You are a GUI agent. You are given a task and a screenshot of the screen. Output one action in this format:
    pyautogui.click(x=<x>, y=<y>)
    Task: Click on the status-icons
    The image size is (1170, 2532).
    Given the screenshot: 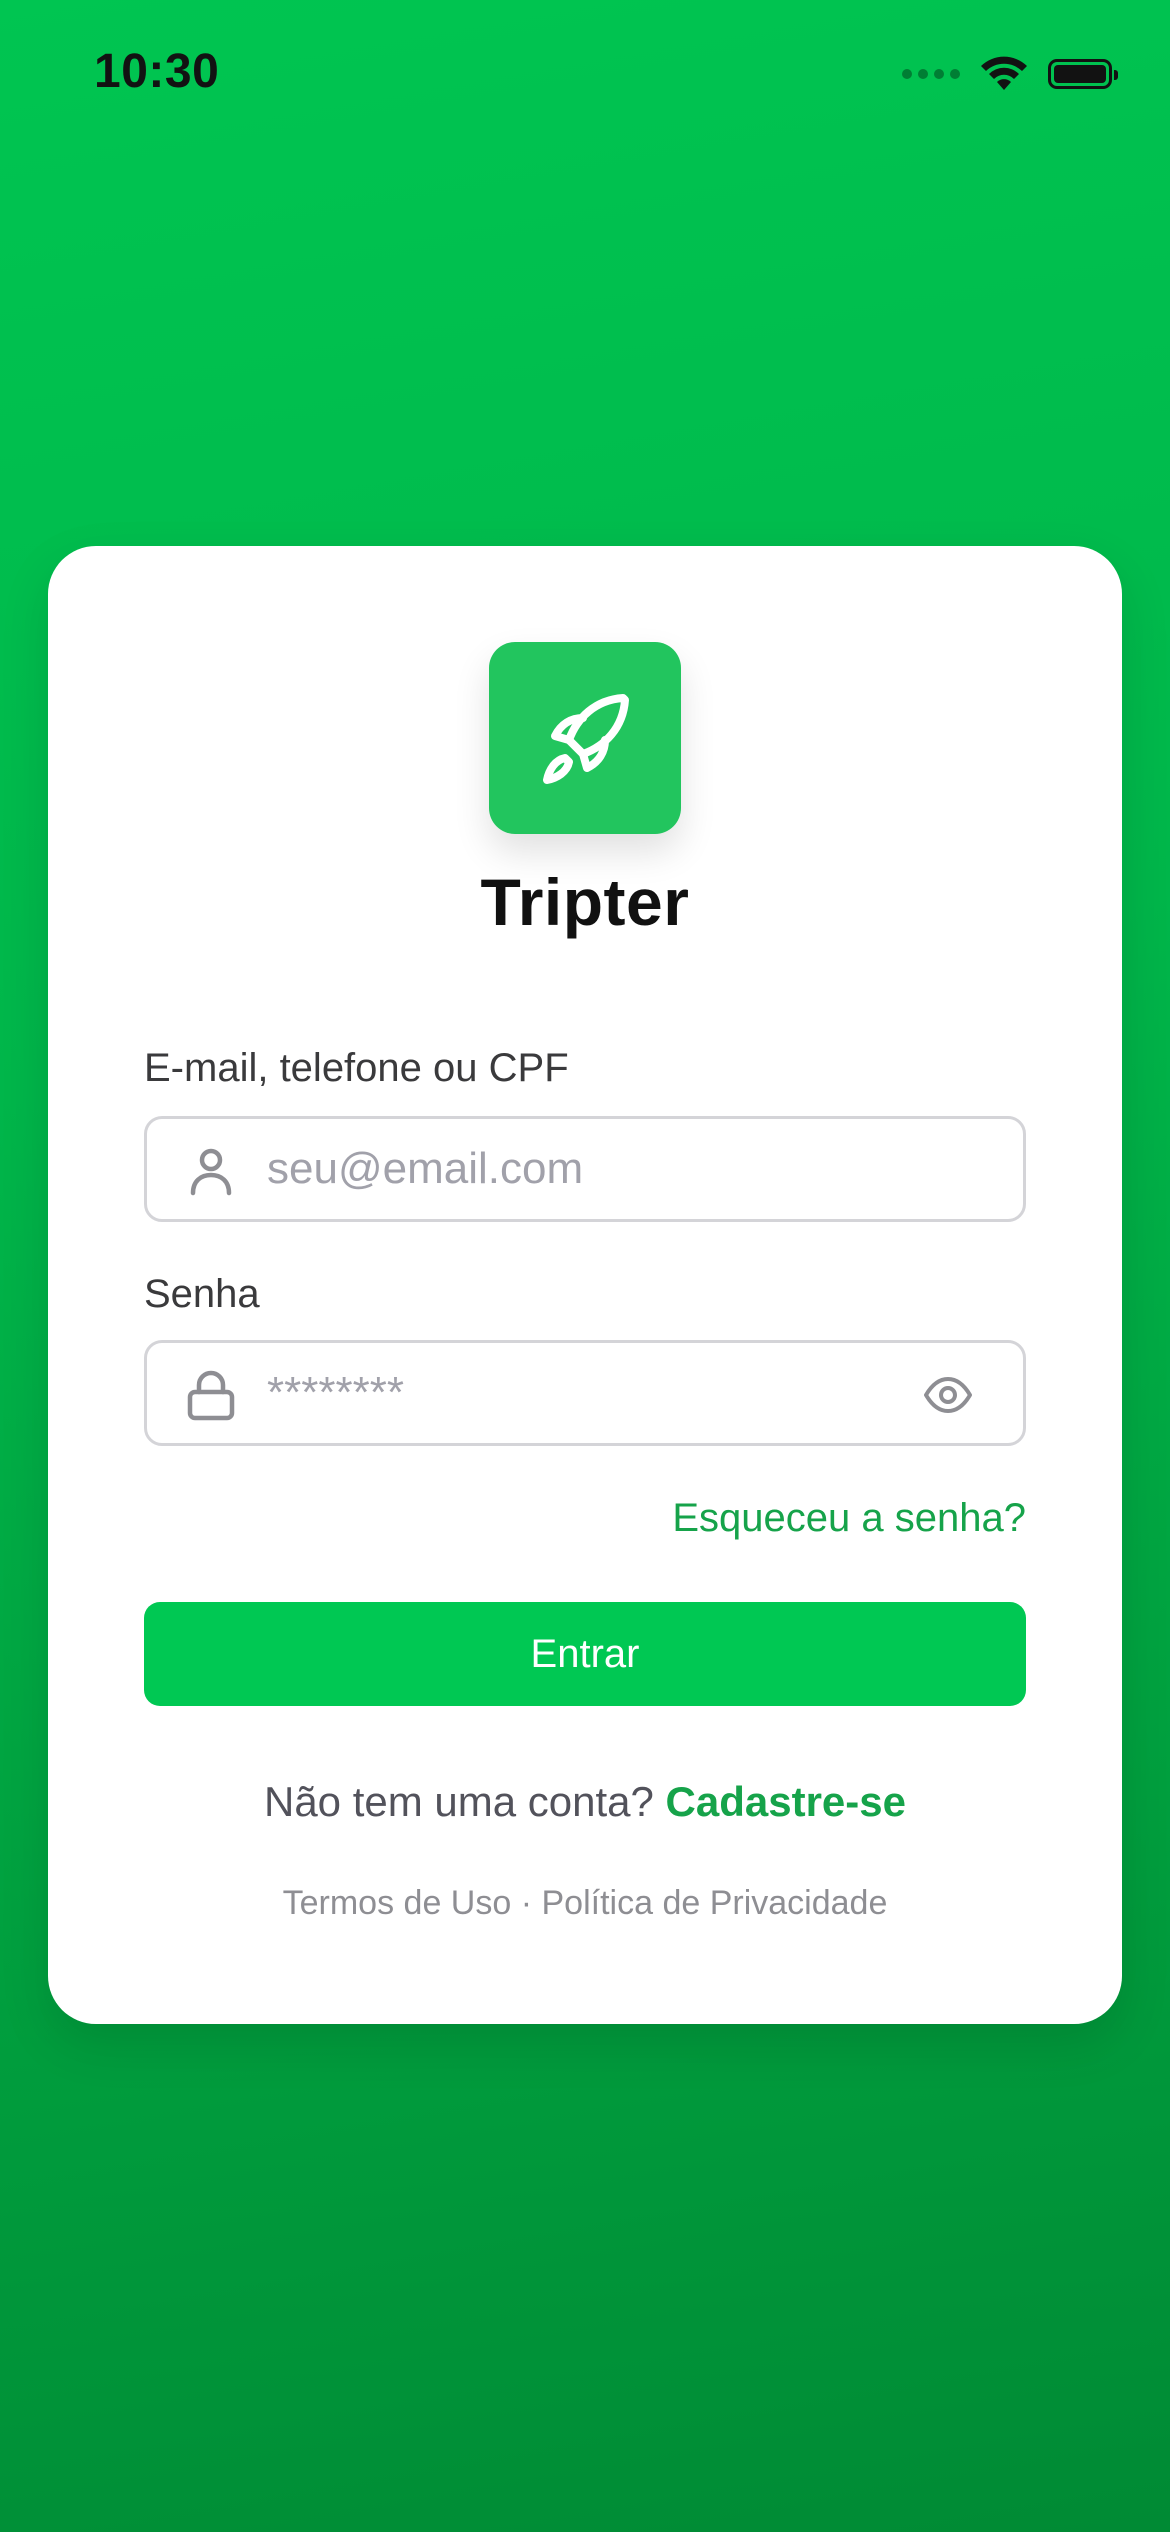 What is the action you would take?
    pyautogui.click(x=1010, y=74)
    